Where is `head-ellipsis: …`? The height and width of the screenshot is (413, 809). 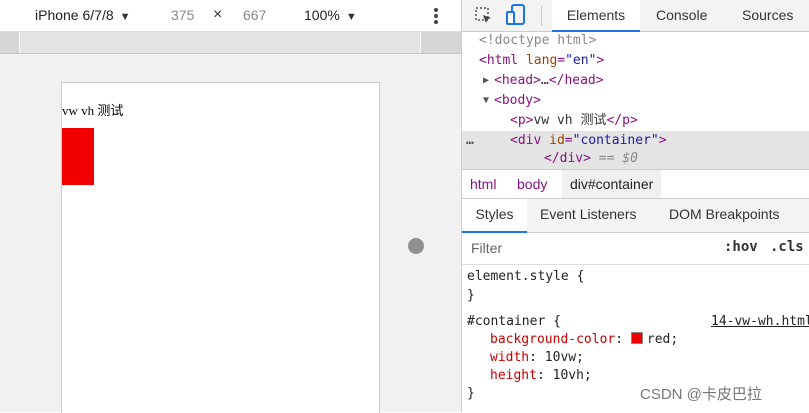 head-ellipsis: … is located at coordinates (544, 80).